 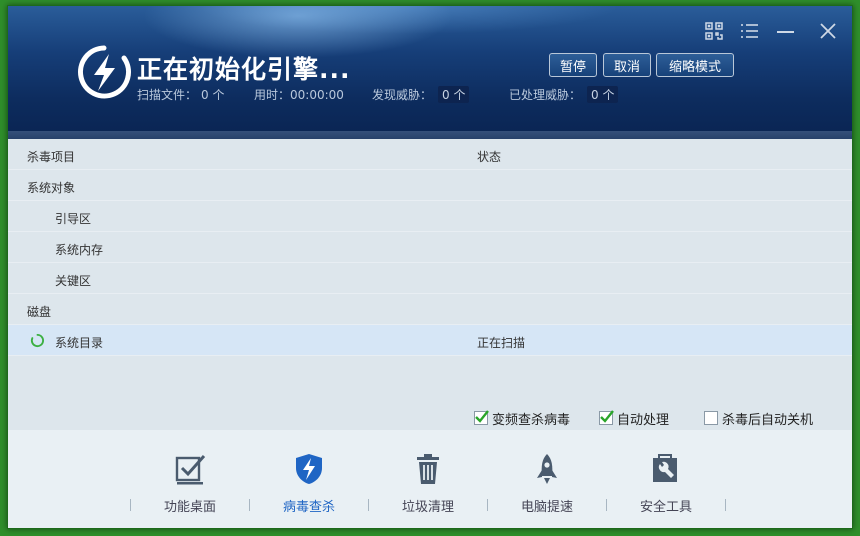 What do you see at coordinates (547, 469) in the screenshot?
I see `rocket-icon` at bounding box center [547, 469].